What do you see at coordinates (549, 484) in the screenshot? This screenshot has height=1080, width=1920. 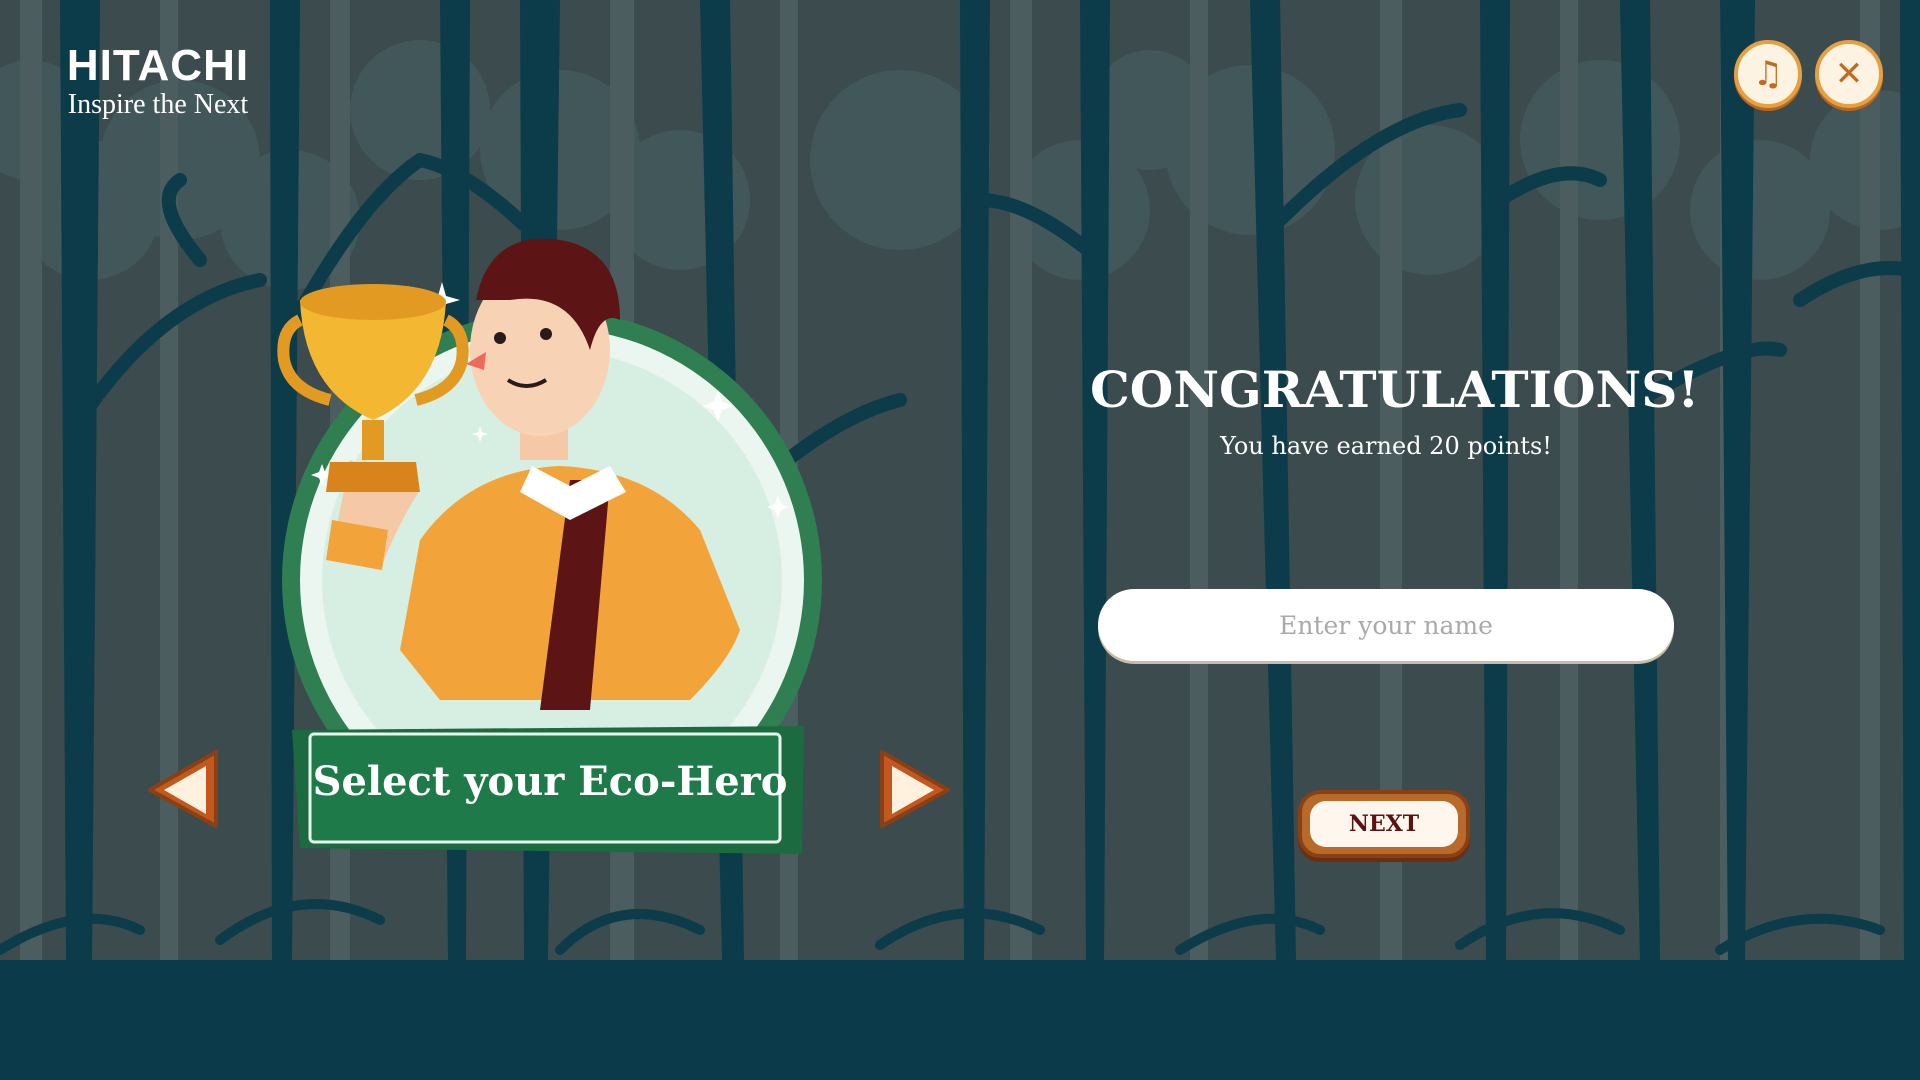 I see `eco-hero-illustration` at bounding box center [549, 484].